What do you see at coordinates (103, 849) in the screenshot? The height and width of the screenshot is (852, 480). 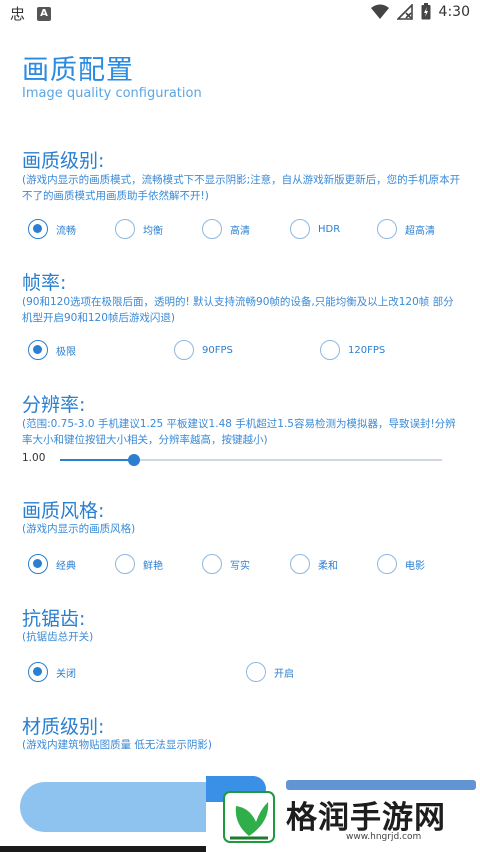 I see `bottom-edge` at bounding box center [103, 849].